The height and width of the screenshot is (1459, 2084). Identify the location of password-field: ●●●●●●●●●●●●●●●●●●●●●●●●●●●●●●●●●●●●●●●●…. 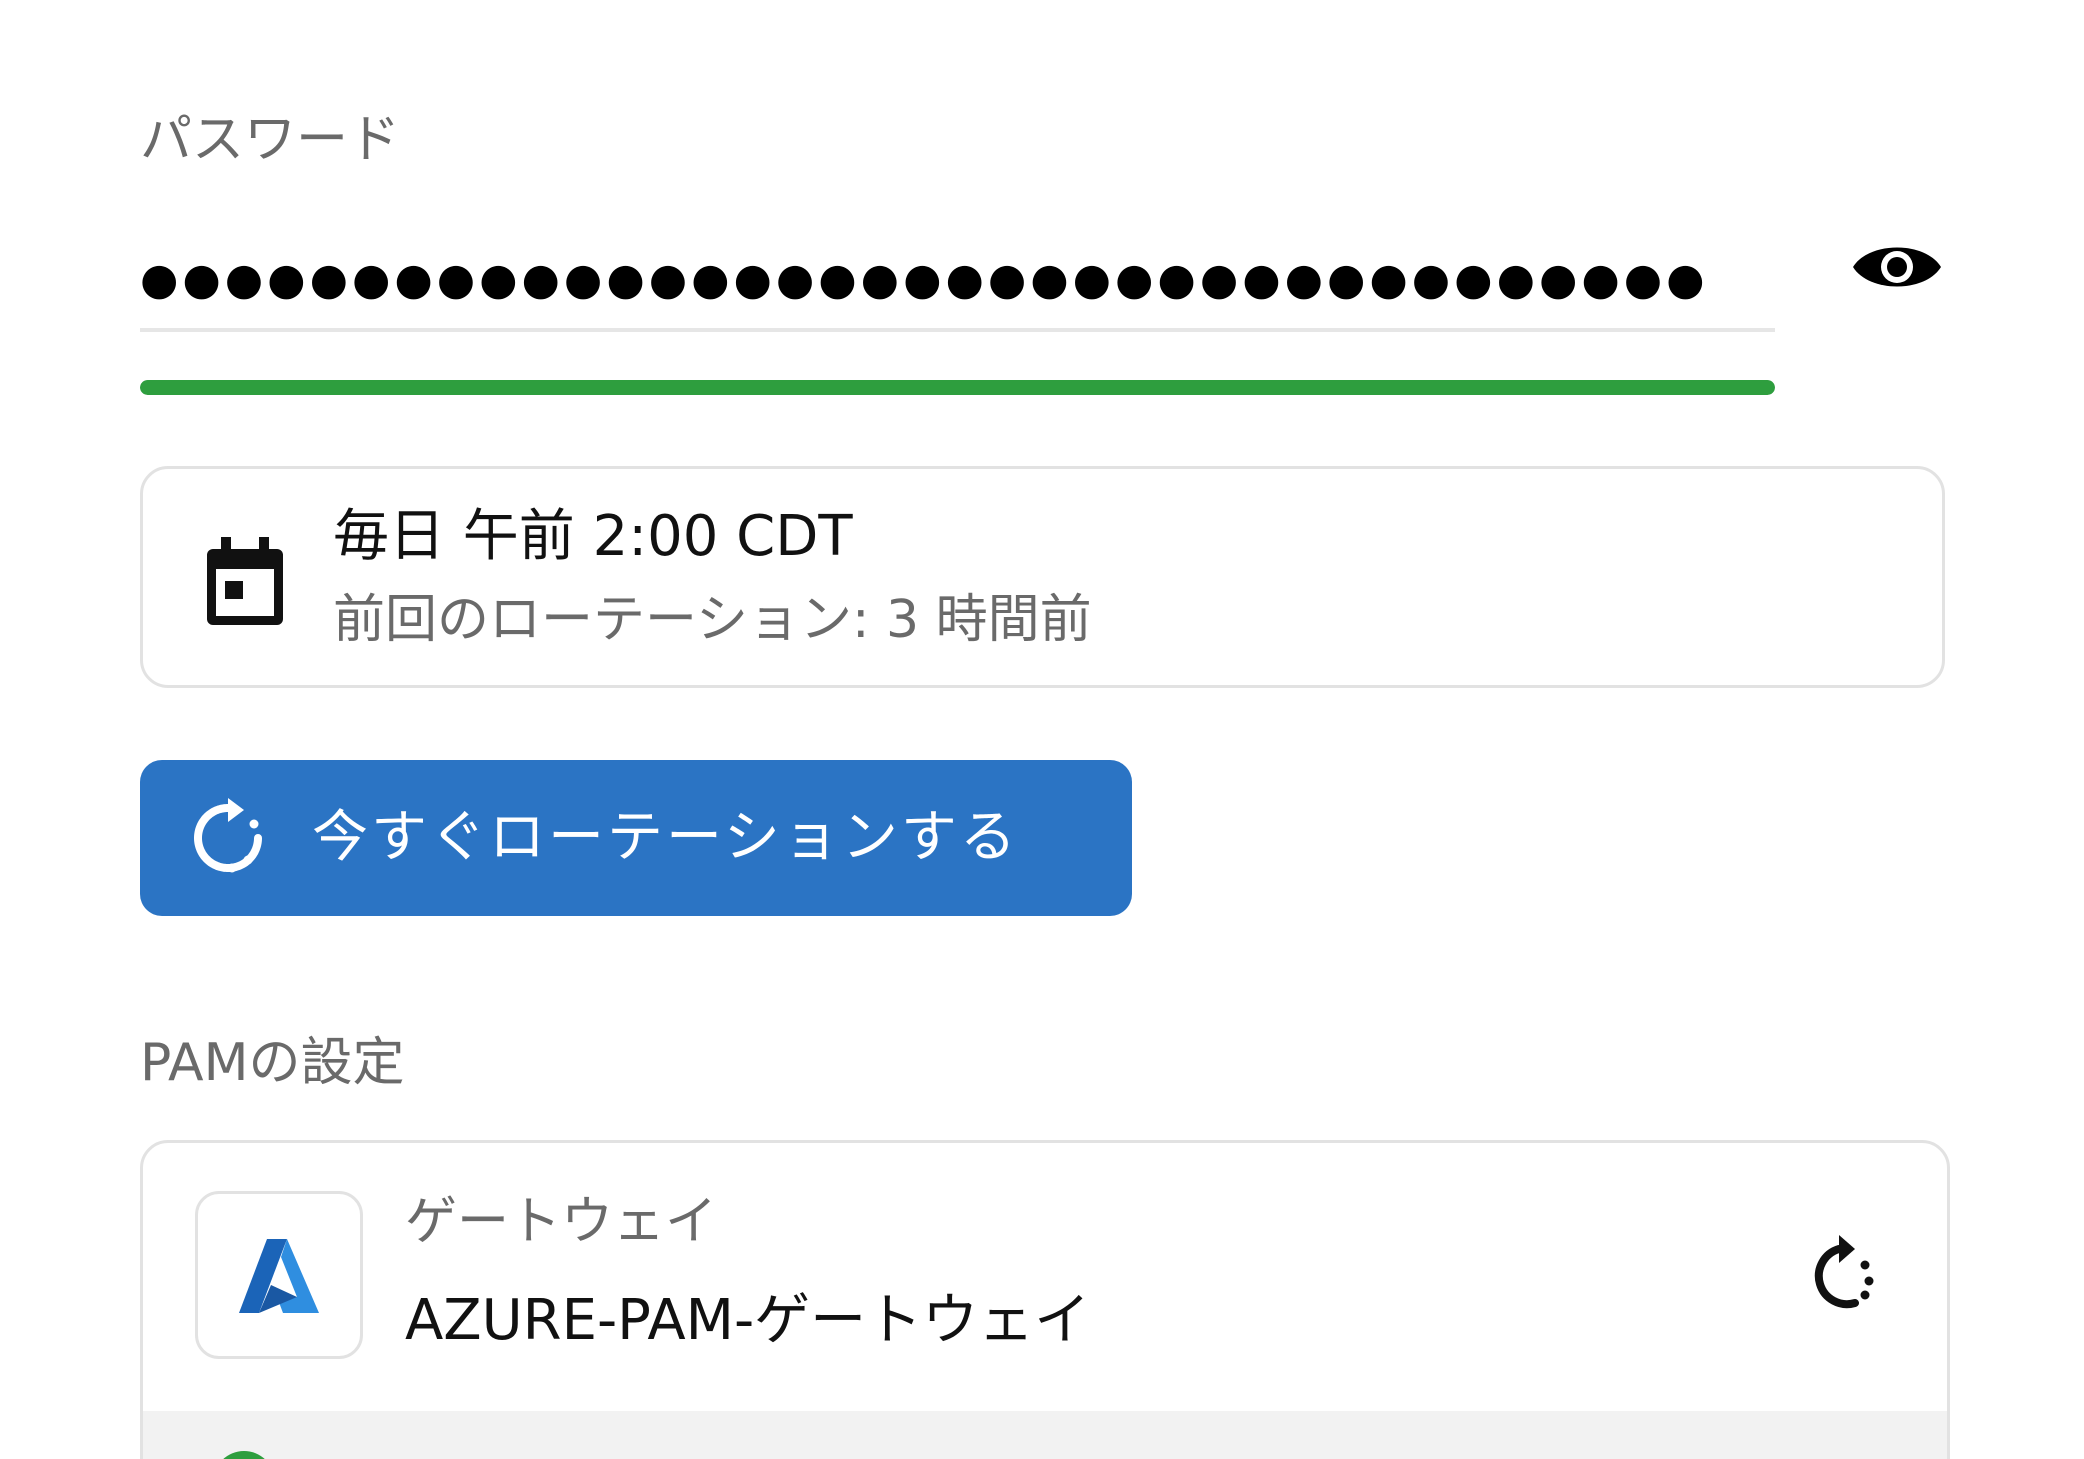
(957, 282).